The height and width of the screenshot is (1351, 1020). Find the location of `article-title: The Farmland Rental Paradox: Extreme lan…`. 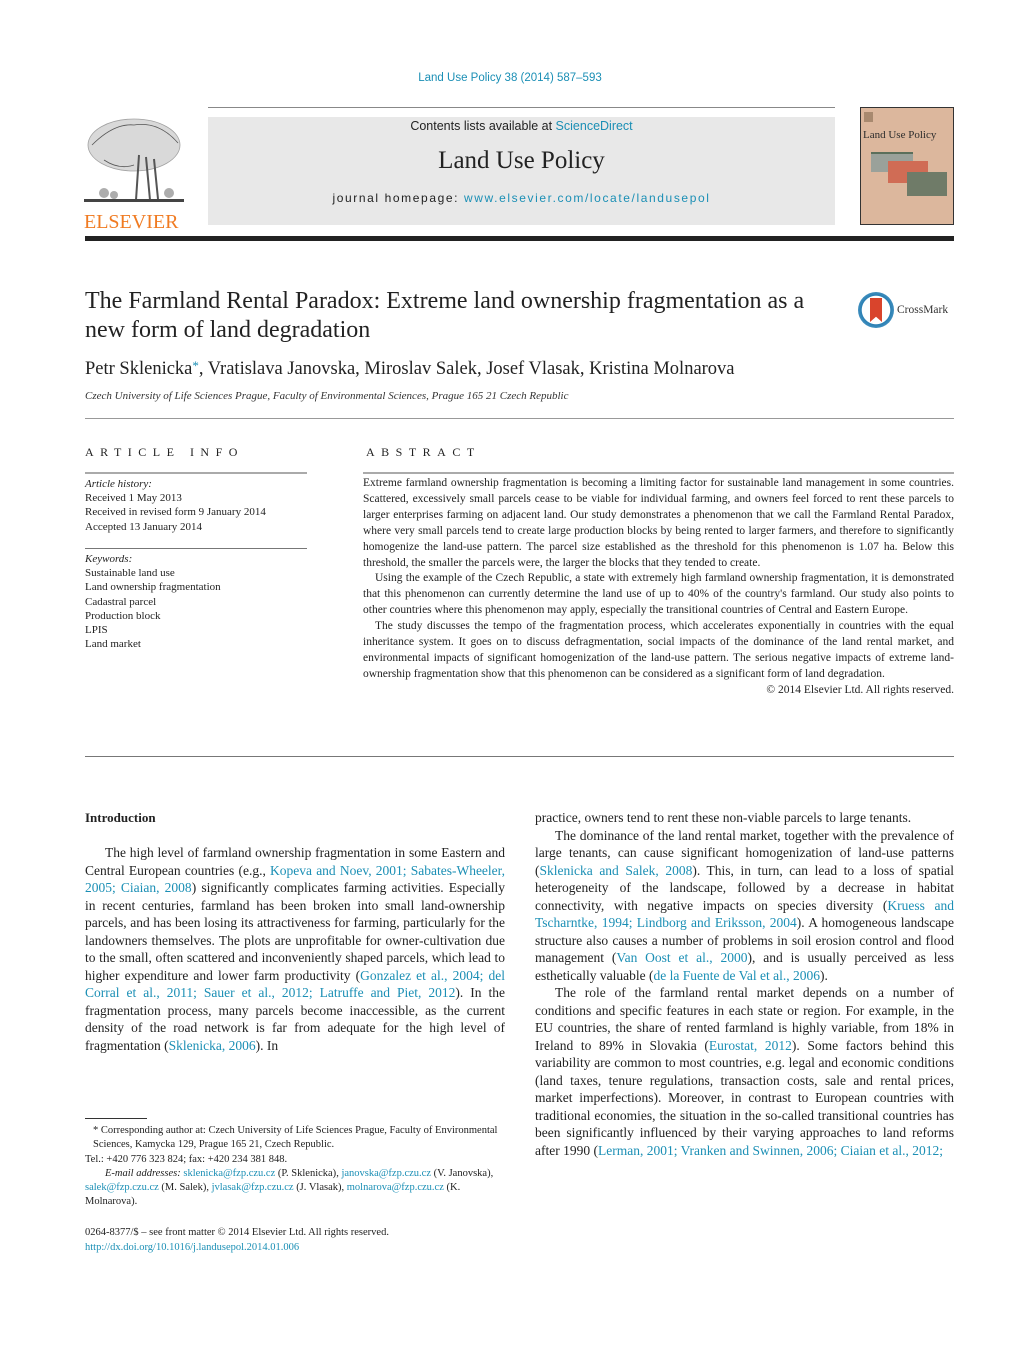

article-title: The Farmland Rental Paradox: Extreme lan… is located at coordinates (445, 315).